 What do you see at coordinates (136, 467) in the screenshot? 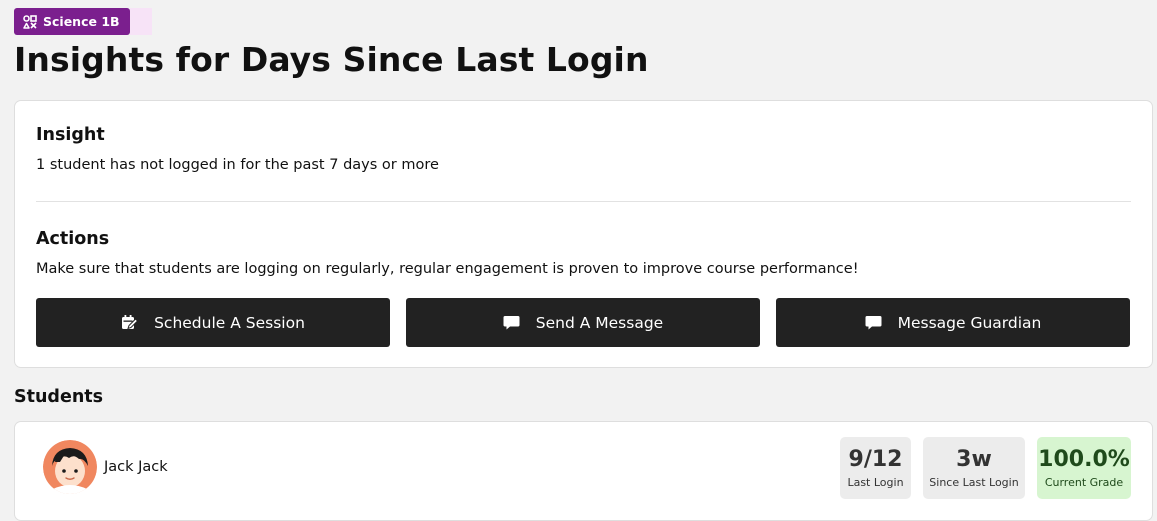
I see `student-name: Jack Jack` at bounding box center [136, 467].